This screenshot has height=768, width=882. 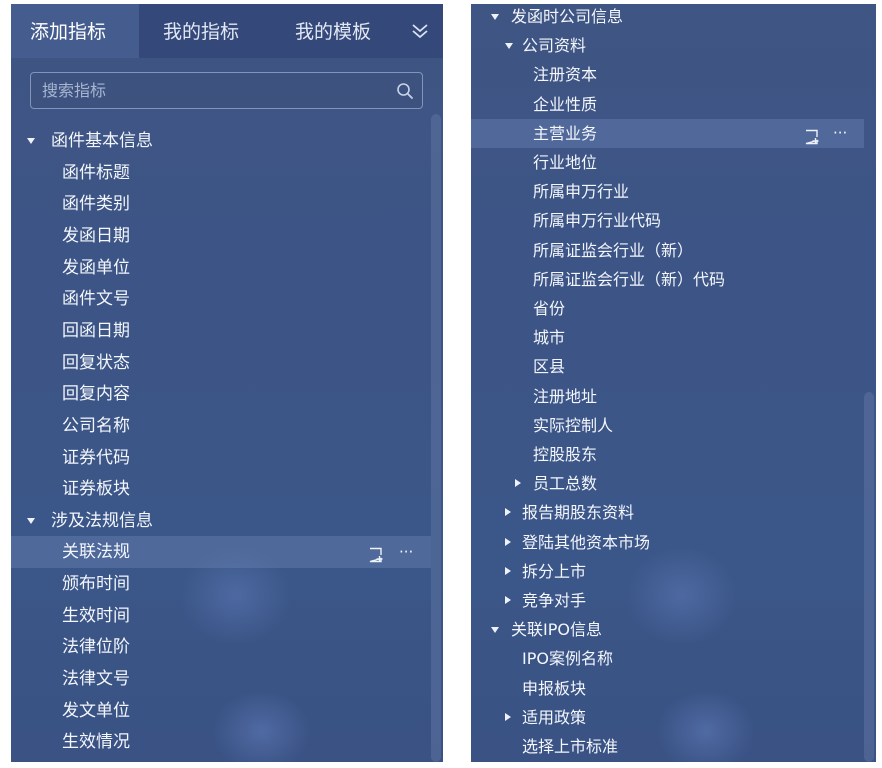 I want to click on tree-item-row: 发文单位, so click(x=221, y=711).